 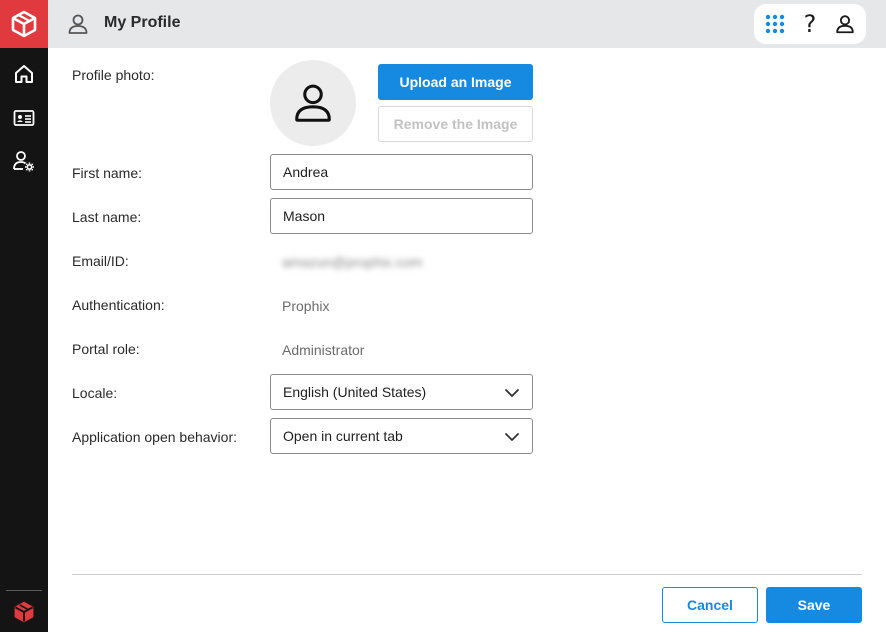 What do you see at coordinates (155, 437) in the screenshot?
I see `open-behavior-label: Application open behavior:` at bounding box center [155, 437].